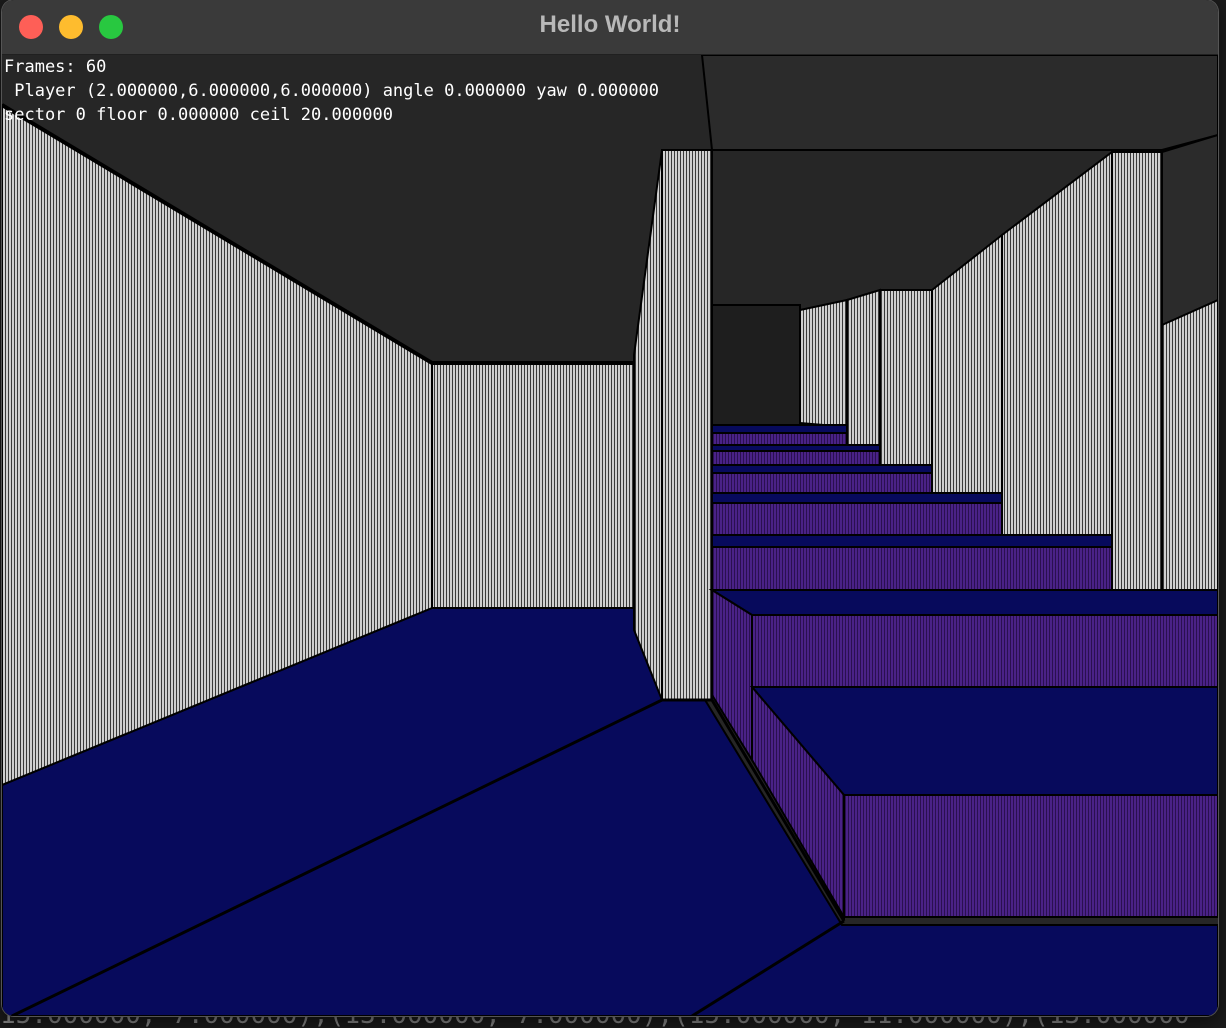  Describe the element at coordinates (1189, 450) in the screenshot. I see `right-wall-lower` at that location.